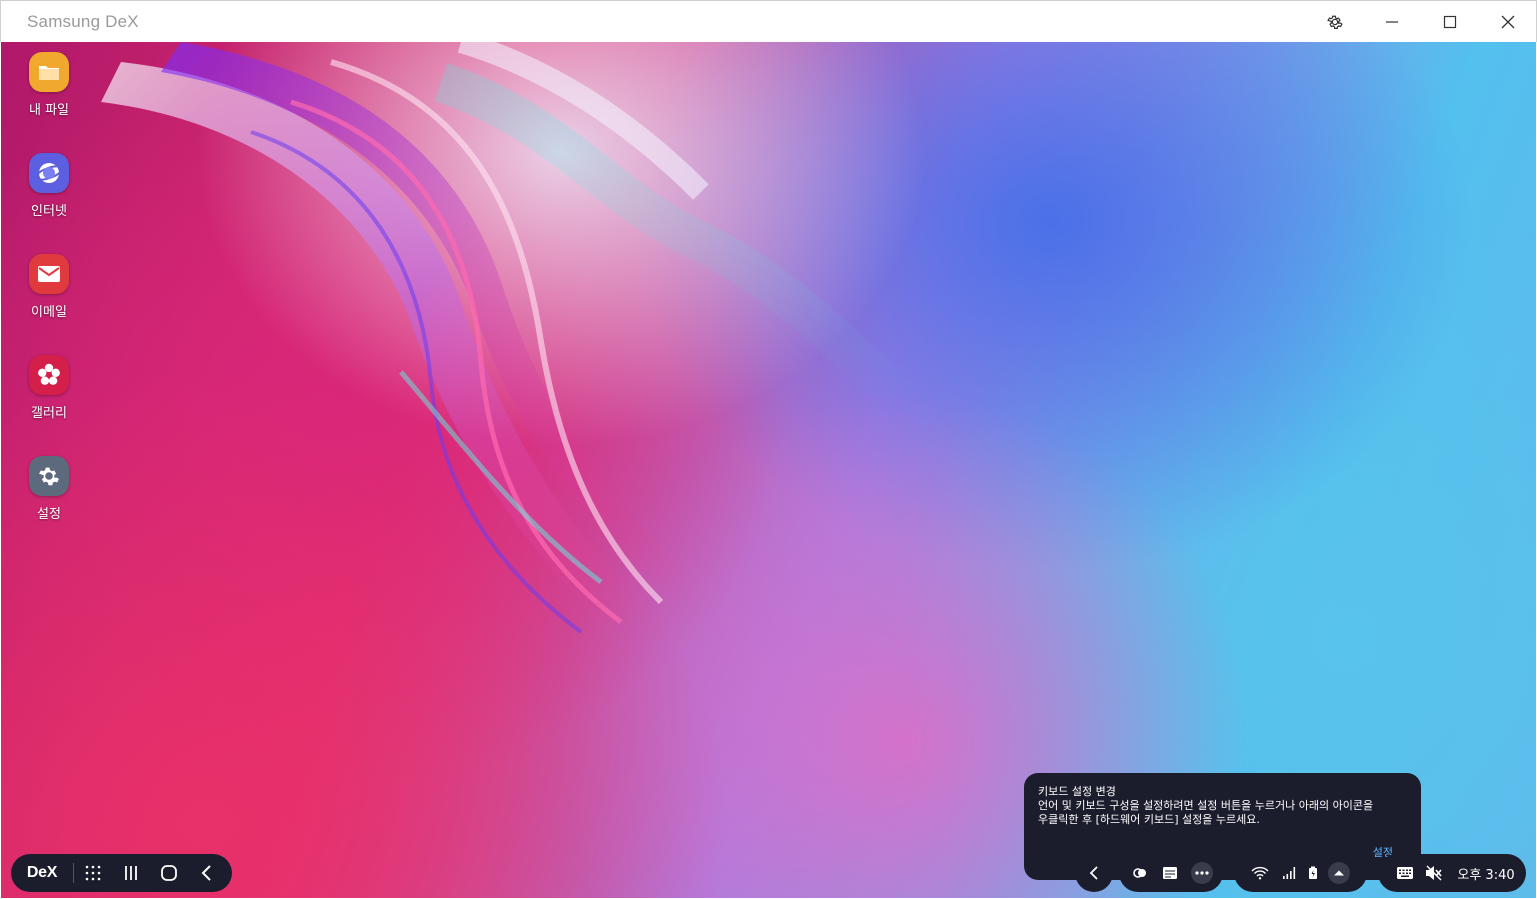 Image resolution: width=1537 pixels, height=899 pixels. I want to click on app-label: 설정, so click(49, 514).